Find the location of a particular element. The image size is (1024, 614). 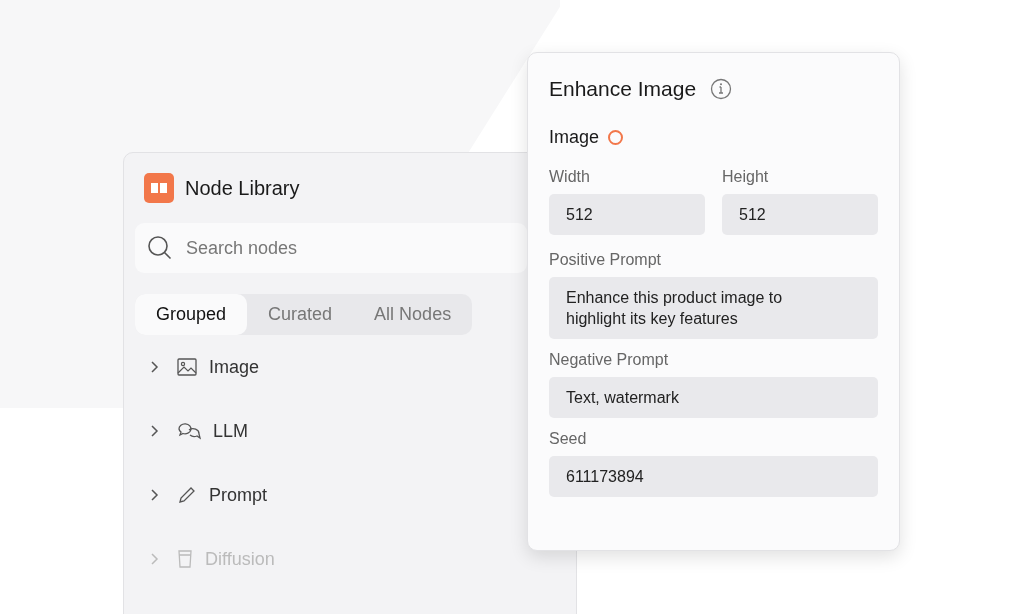

field-label: Width is located at coordinates (570, 177).